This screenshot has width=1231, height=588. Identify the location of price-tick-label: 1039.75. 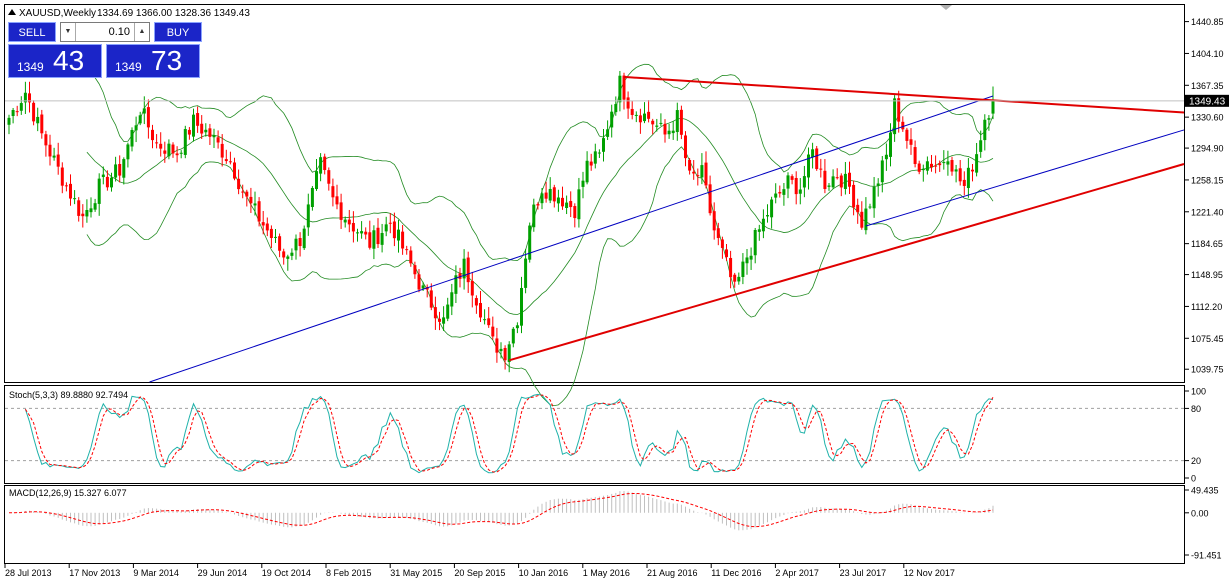
(1207, 370).